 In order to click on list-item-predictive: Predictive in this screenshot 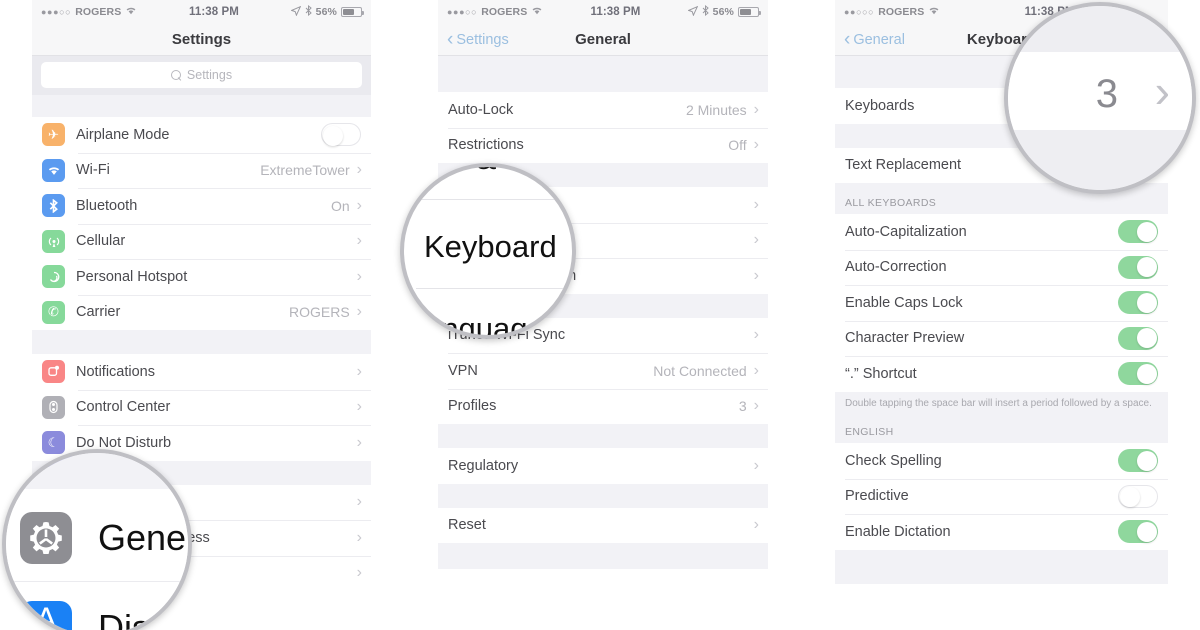, I will do `click(1001, 496)`.